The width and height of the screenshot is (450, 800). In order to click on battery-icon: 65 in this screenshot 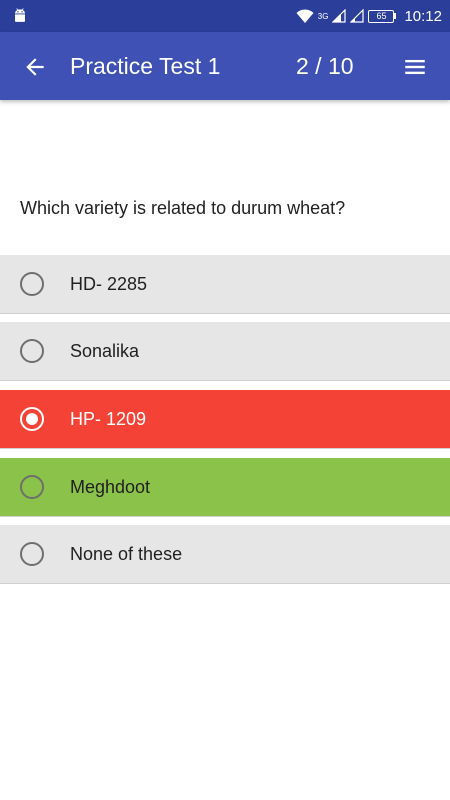, I will do `click(382, 16)`.